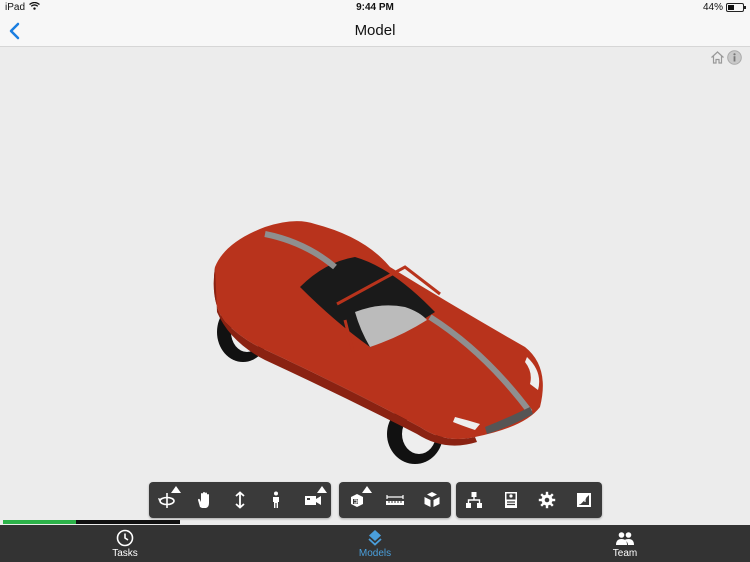 The height and width of the screenshot is (562, 750). I want to click on nav-bar: Model, so click(375, 31).